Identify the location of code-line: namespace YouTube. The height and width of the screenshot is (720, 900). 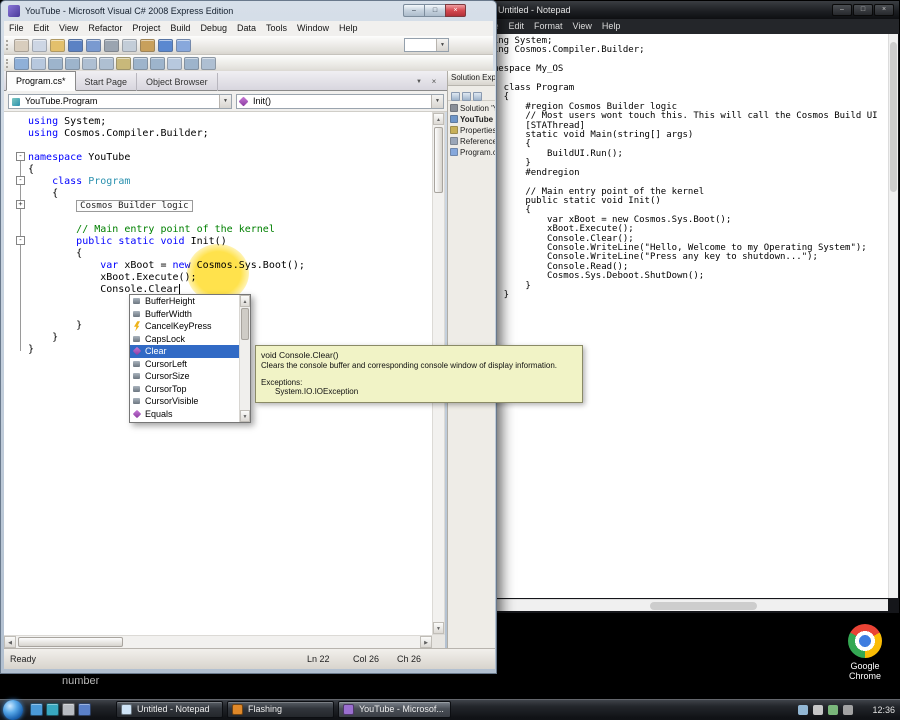
(230, 158).